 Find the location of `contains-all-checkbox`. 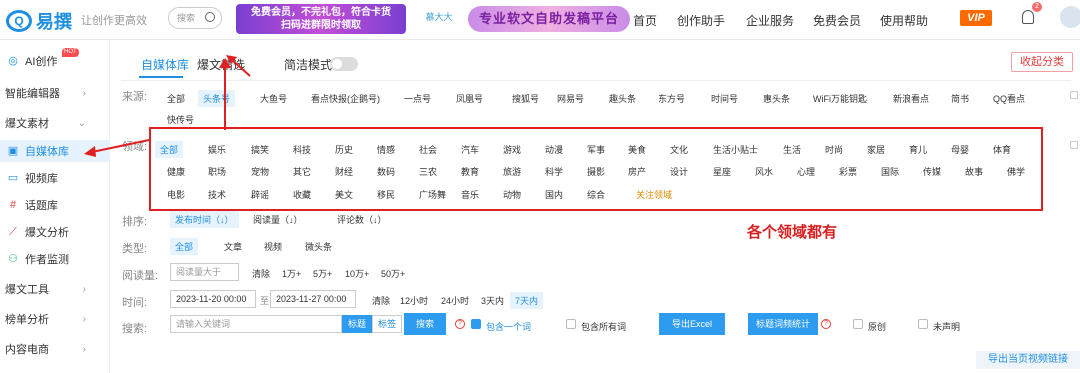

contains-all-checkbox is located at coordinates (571, 324).